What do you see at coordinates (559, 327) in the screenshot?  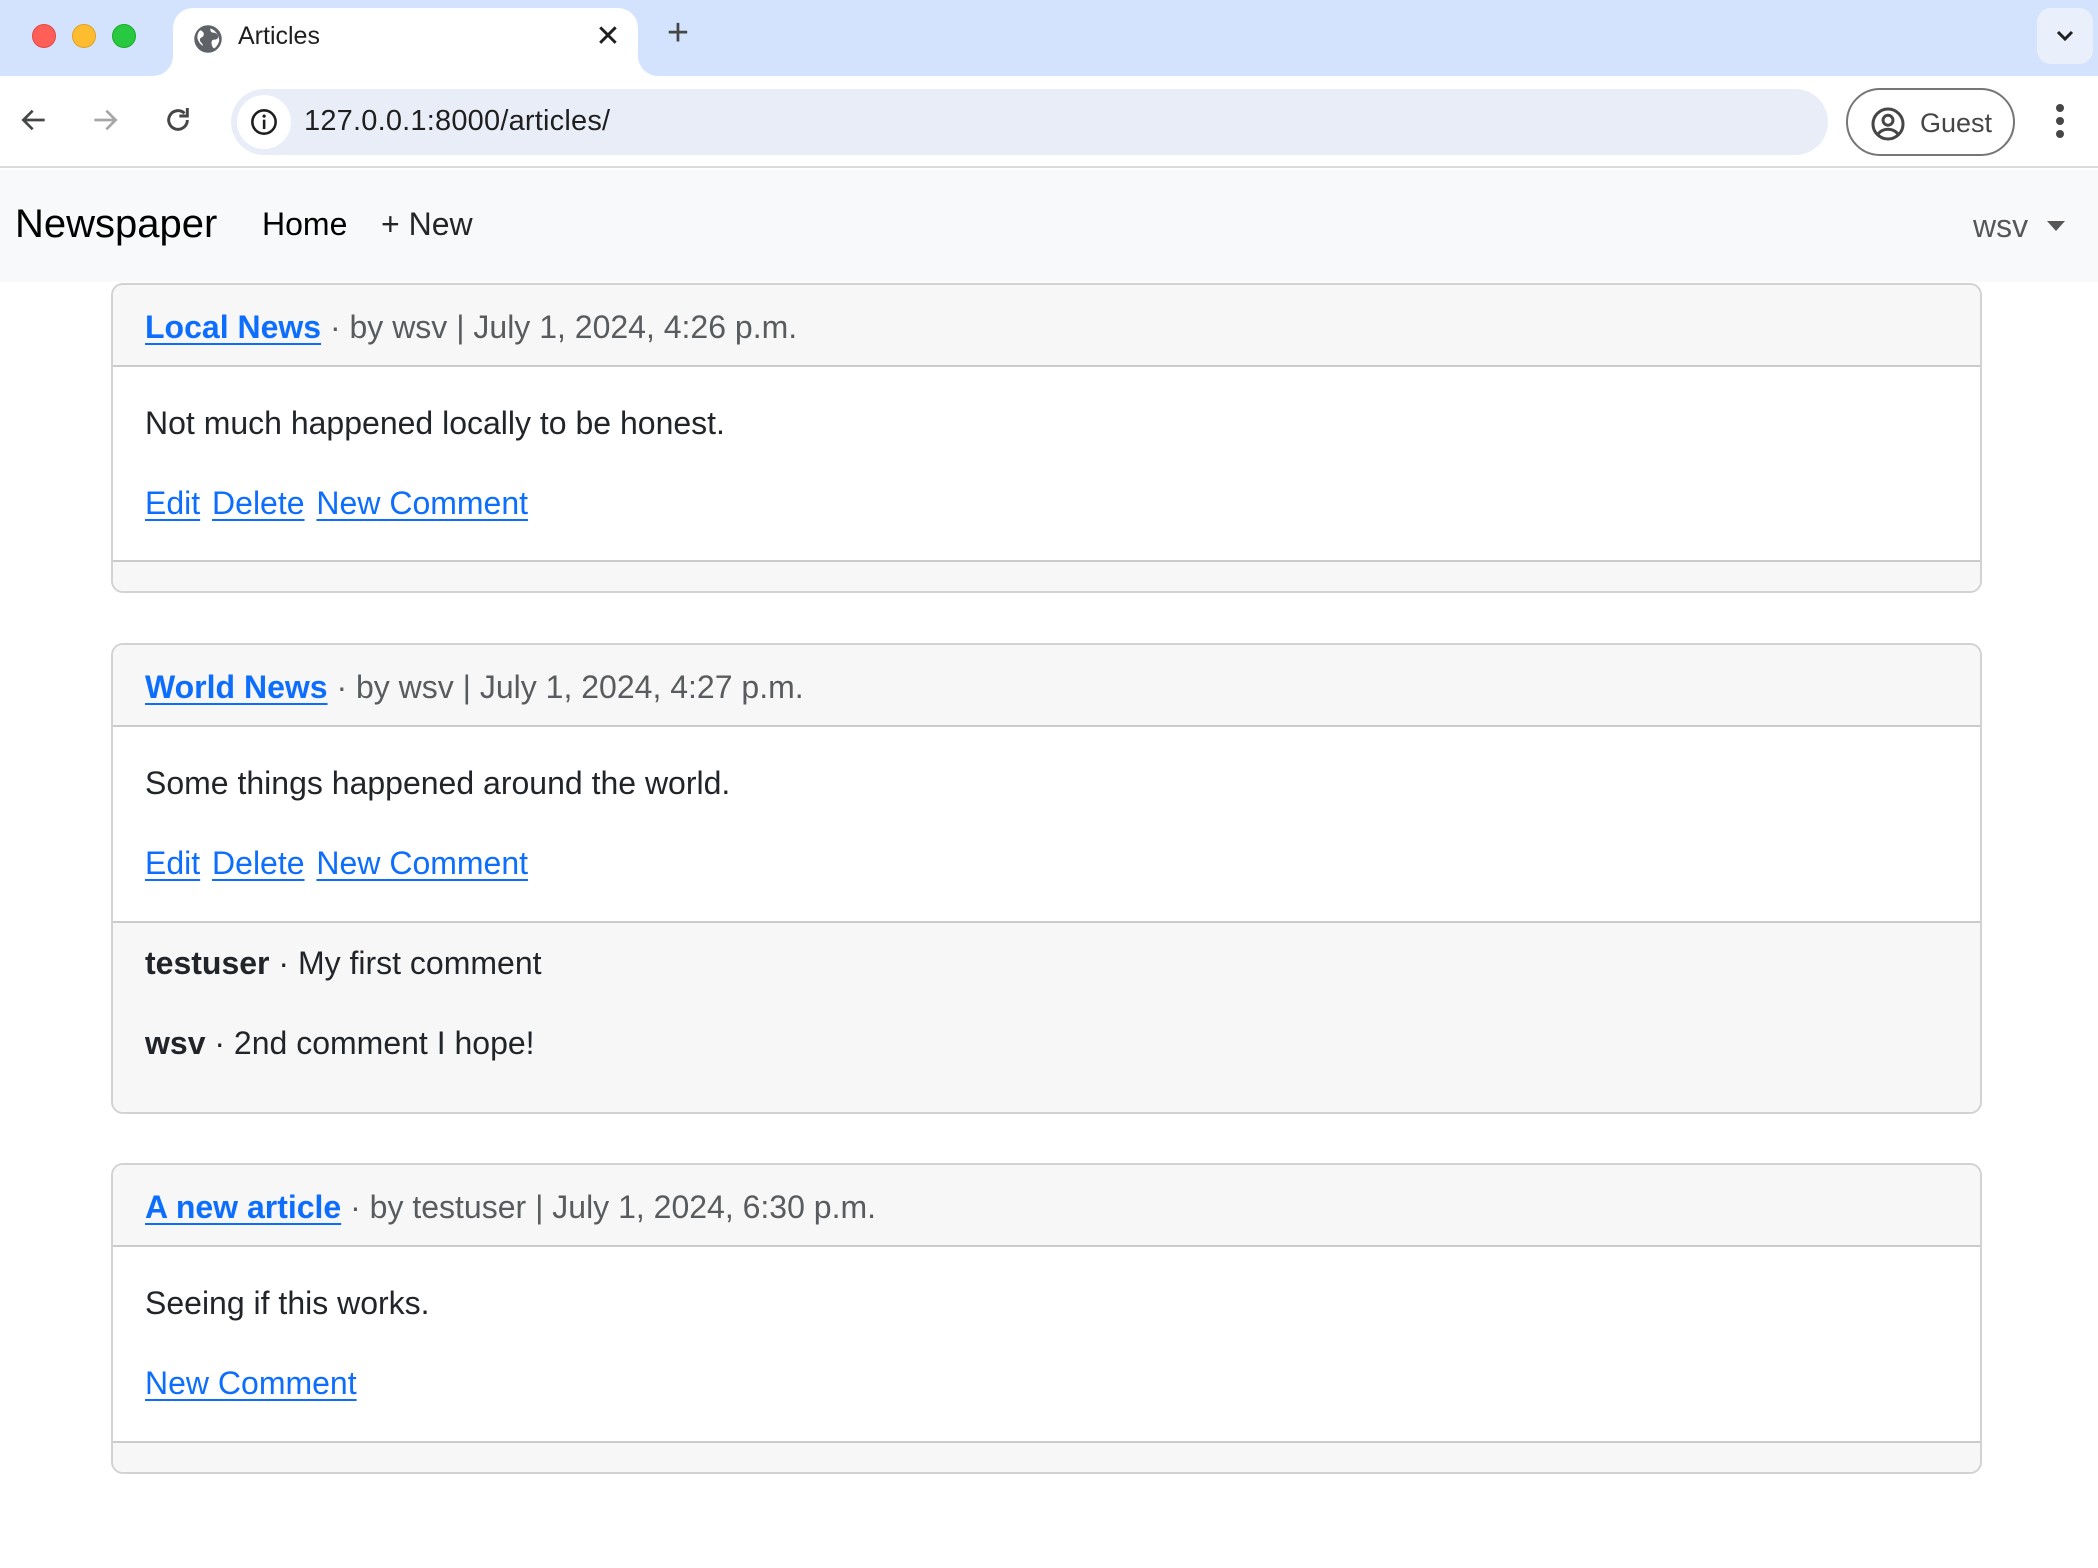 I see `article-meta: · by wsv | July 1, 2024, 4:26 p.m.` at bounding box center [559, 327].